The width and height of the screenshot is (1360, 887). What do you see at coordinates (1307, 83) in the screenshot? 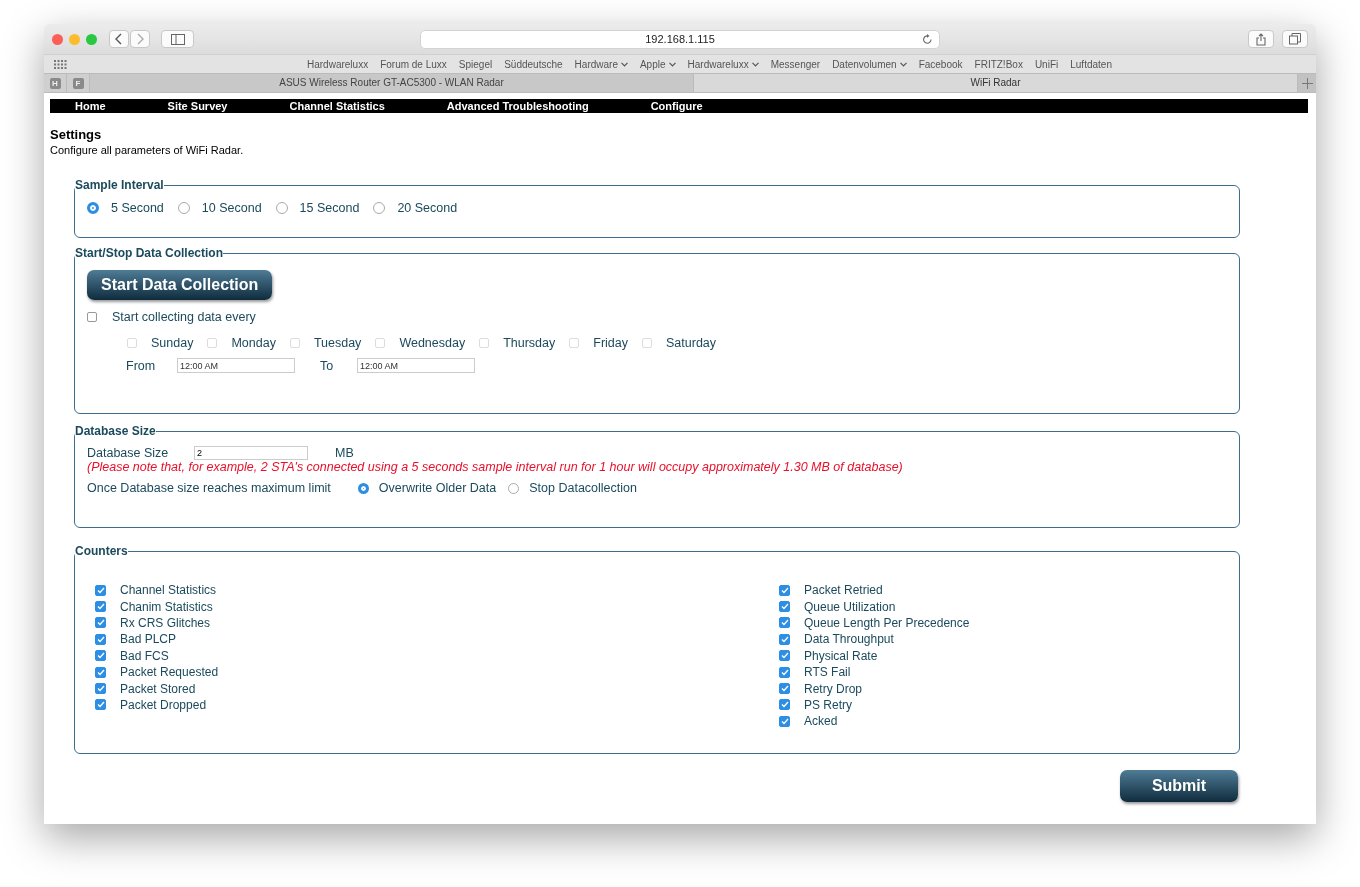
I see `new-tab-button` at bounding box center [1307, 83].